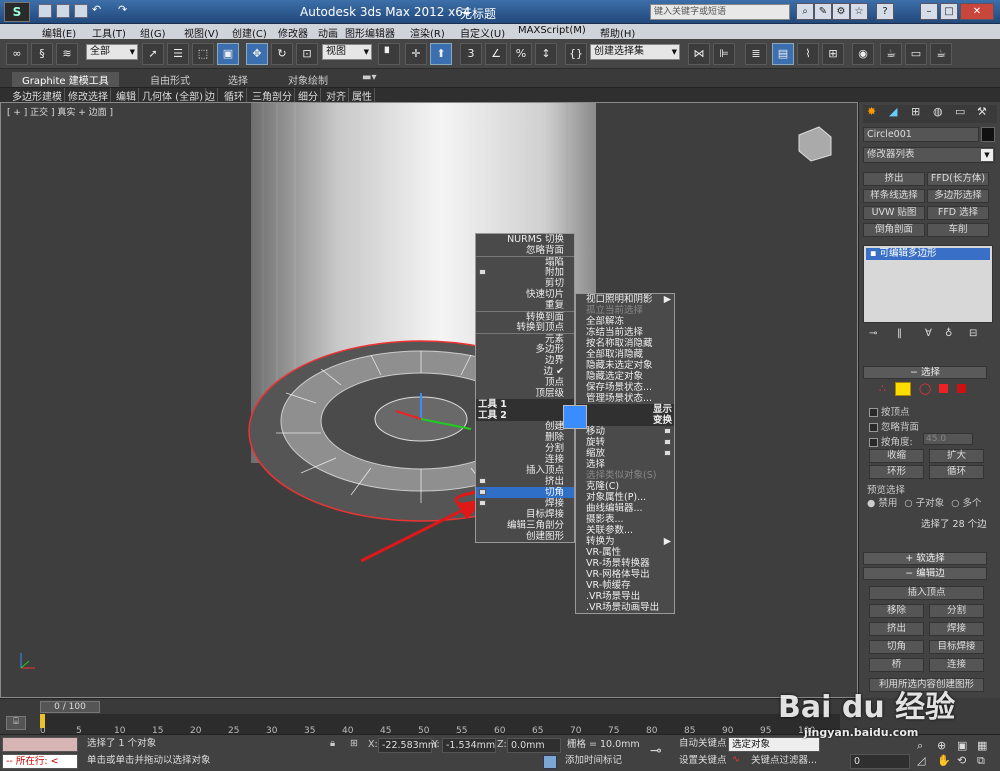 The image size is (1000, 771). What do you see at coordinates (63, 11) in the screenshot?
I see `open-file-icon` at bounding box center [63, 11].